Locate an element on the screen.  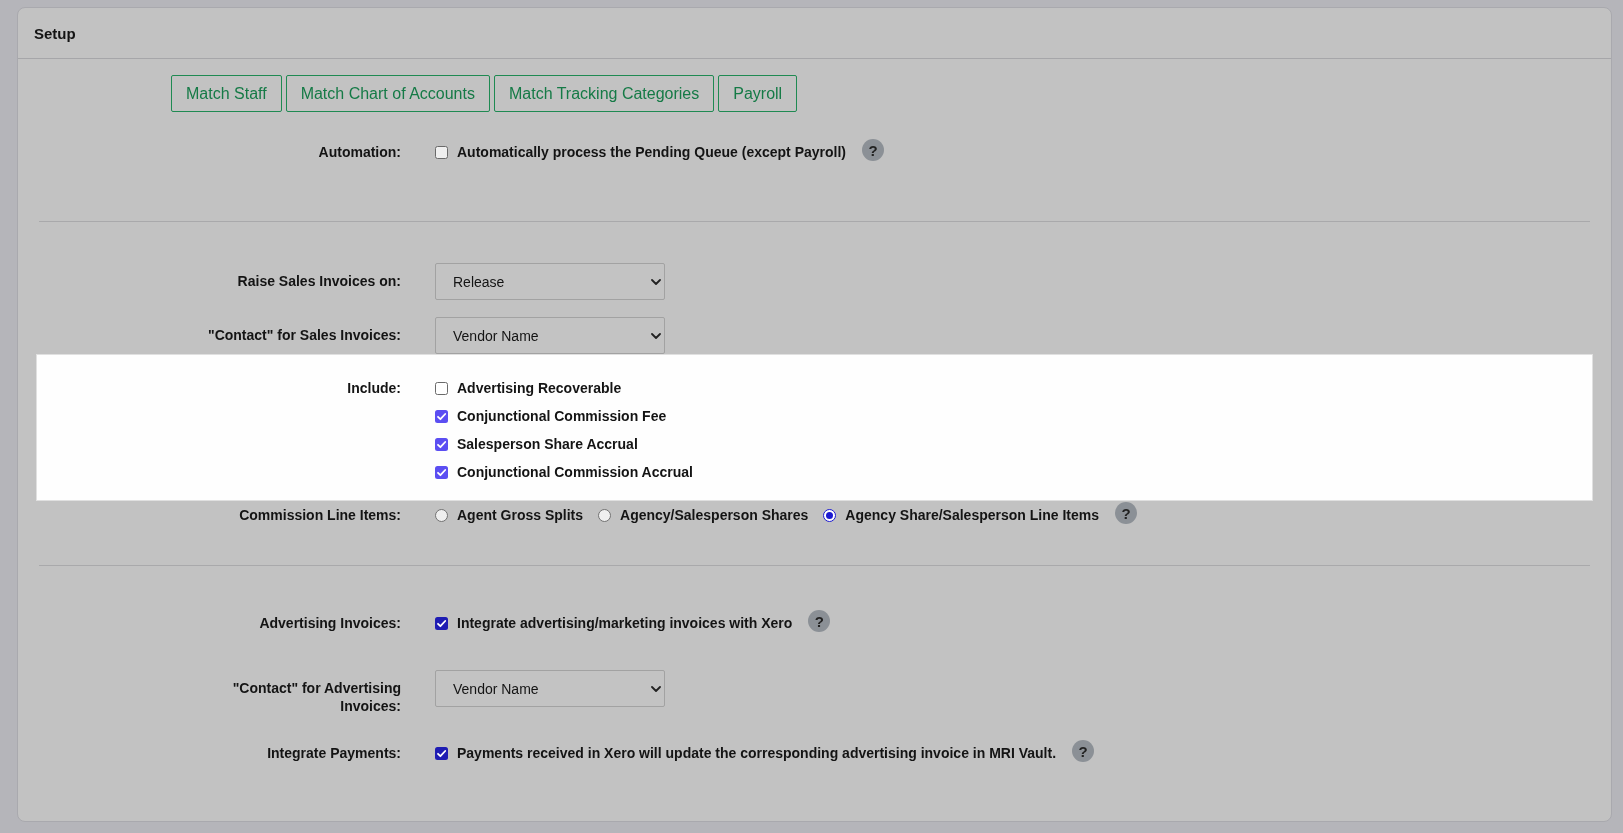
option-label: Conjunctional Commission Accrual is located at coordinates (575, 472).